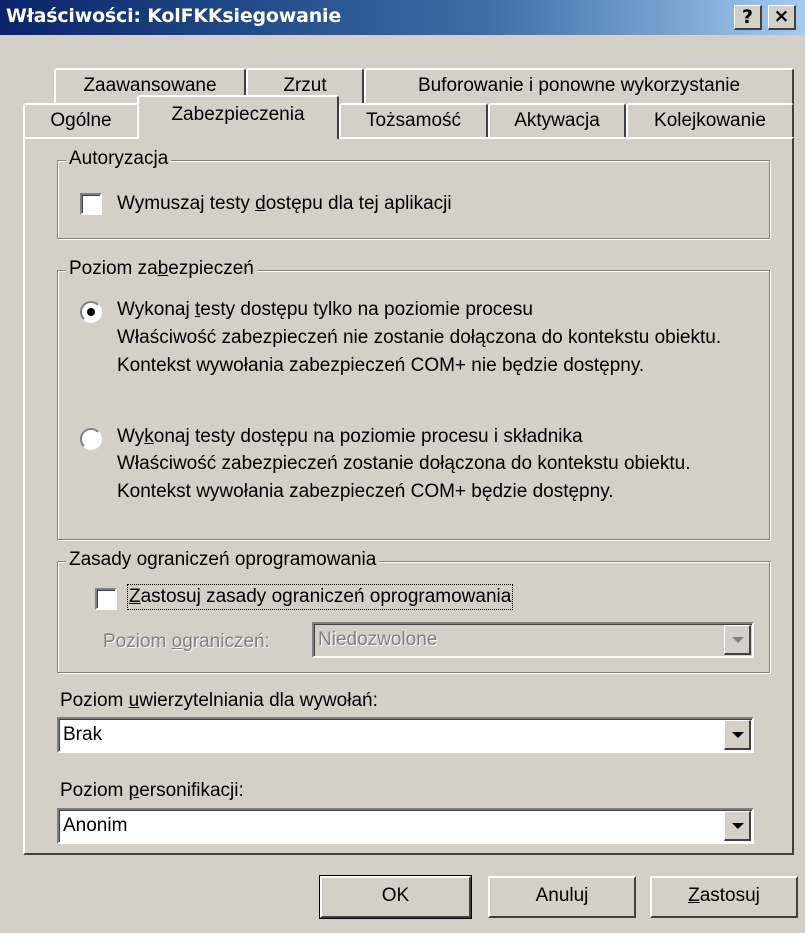  I want to click on tab-label: Tożsamość, so click(413, 120).